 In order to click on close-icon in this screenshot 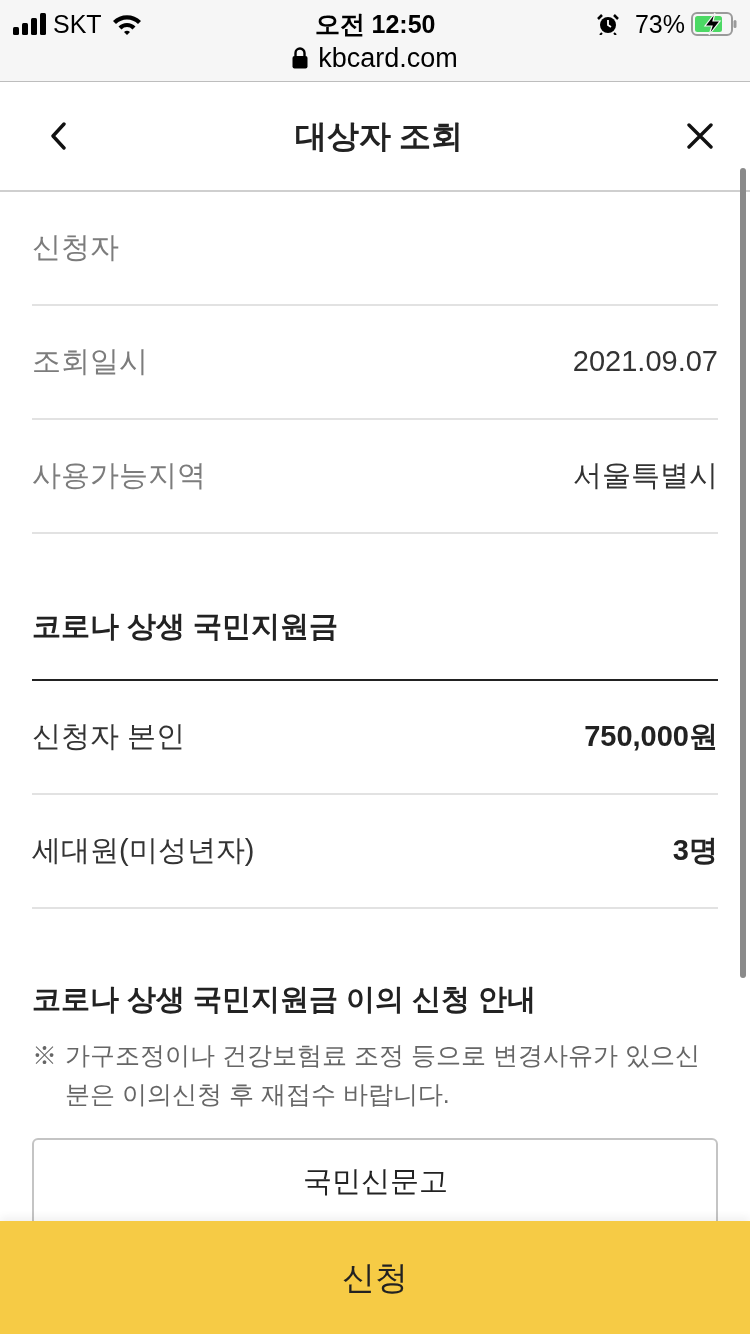, I will do `click(700, 136)`.